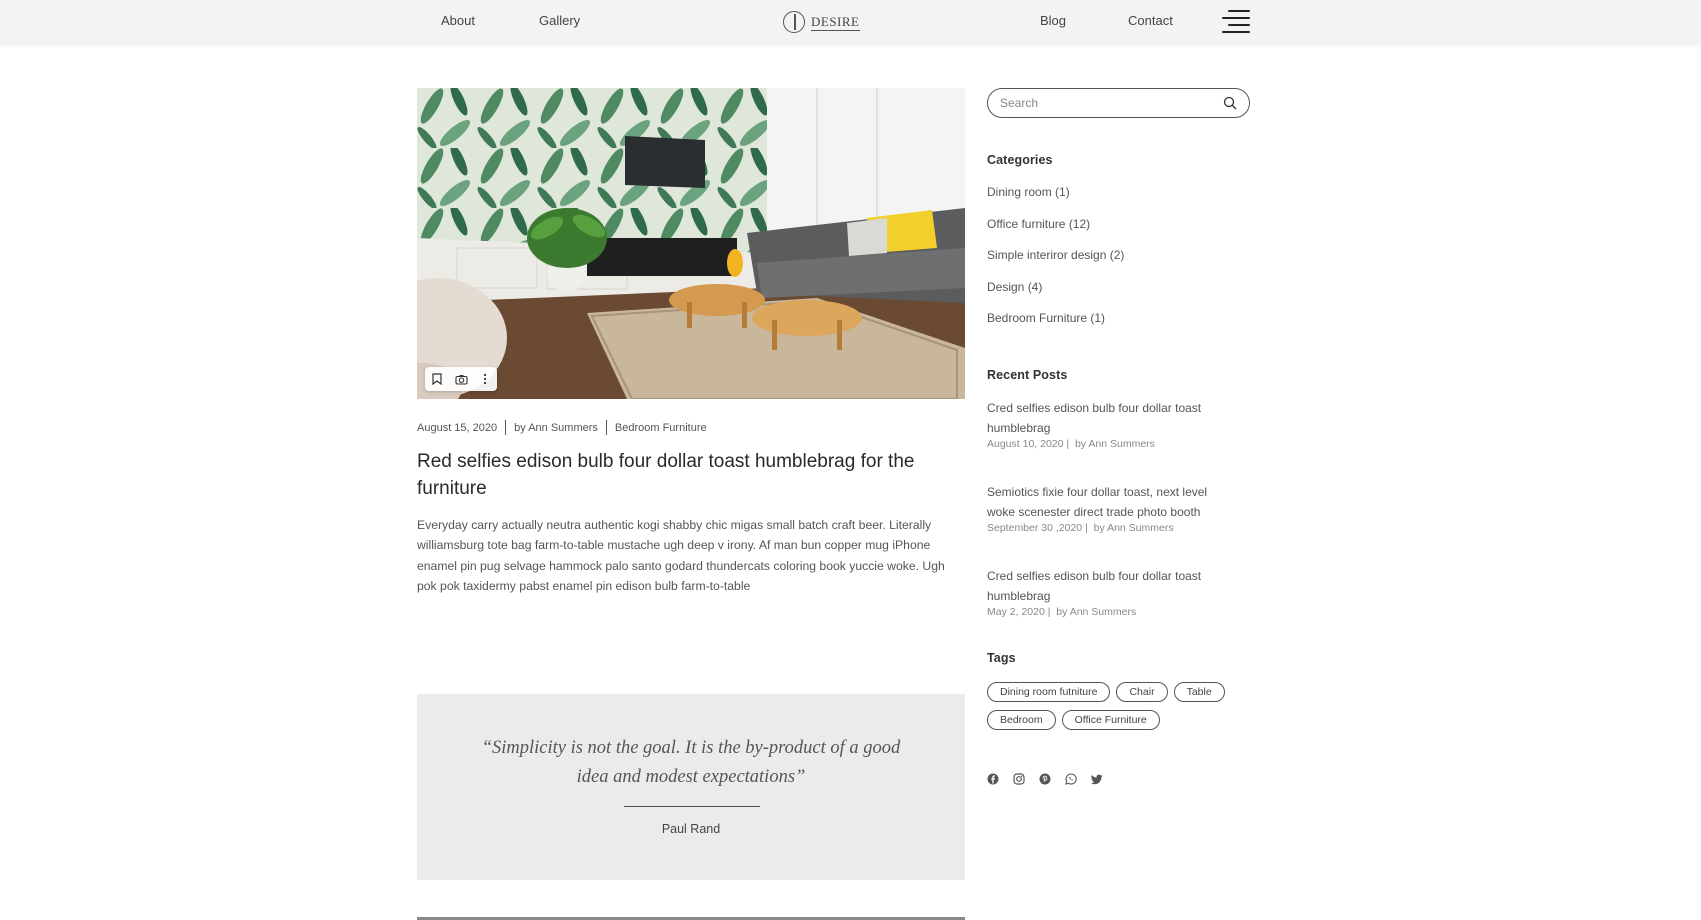 The width and height of the screenshot is (1701, 920). What do you see at coordinates (1053, 20) in the screenshot?
I see `nav-link-blog: Blog` at bounding box center [1053, 20].